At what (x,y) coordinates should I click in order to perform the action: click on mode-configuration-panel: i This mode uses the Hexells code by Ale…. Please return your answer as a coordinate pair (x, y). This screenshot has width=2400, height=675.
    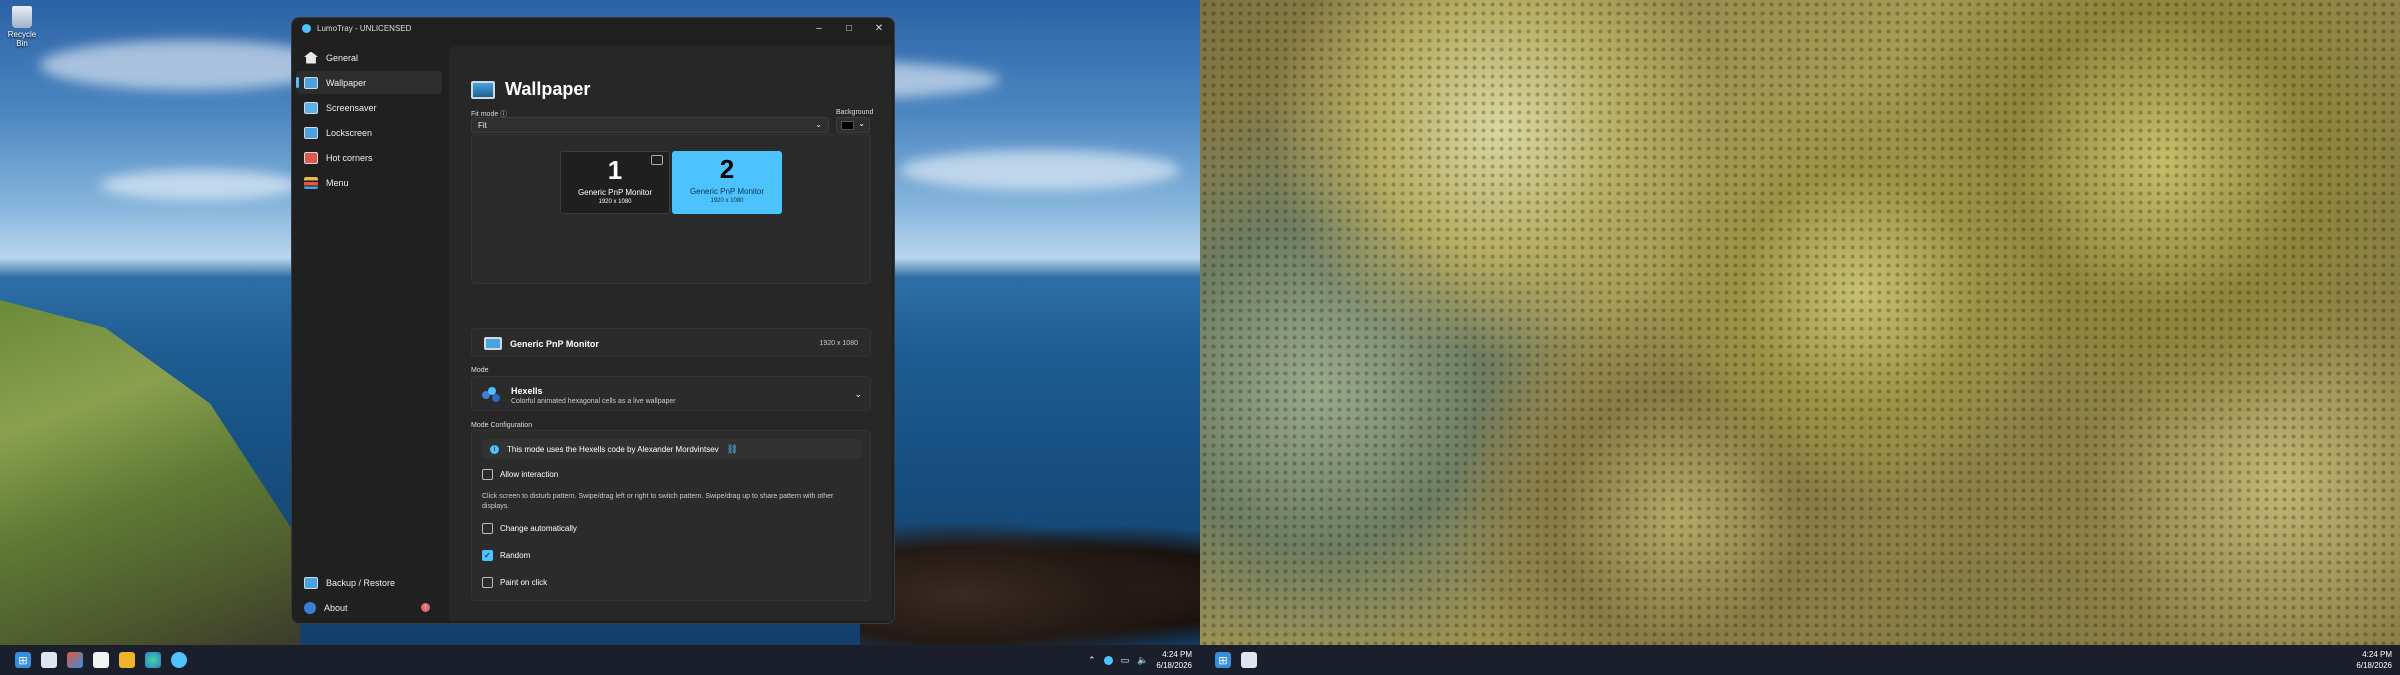
    Looking at the image, I should click on (671, 515).